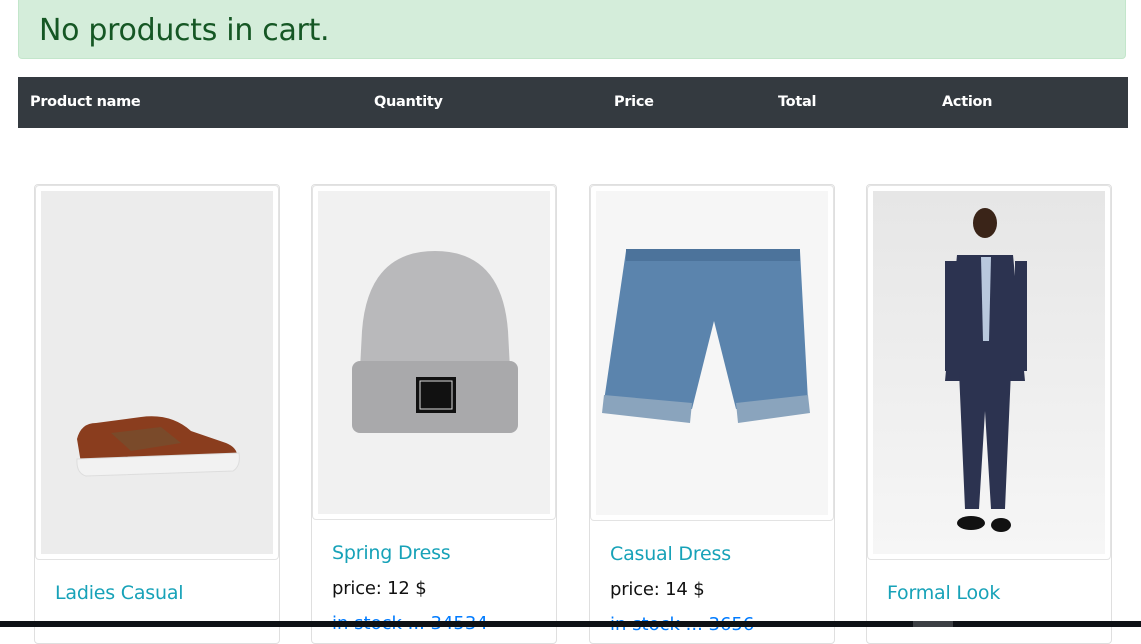 The height and width of the screenshot is (644, 1141). Describe the element at coordinates (379, 588) in the screenshot. I see `product-price: price: 12 $` at that location.